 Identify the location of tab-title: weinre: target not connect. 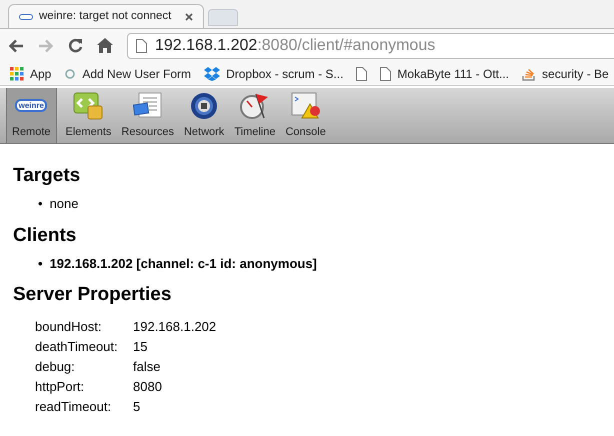
(105, 16).